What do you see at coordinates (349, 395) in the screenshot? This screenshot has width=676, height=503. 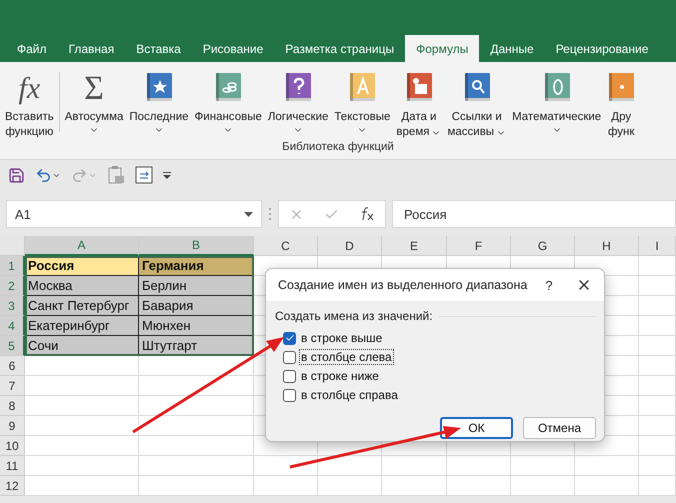 I see `checkbox-label: в столбце справа` at bounding box center [349, 395].